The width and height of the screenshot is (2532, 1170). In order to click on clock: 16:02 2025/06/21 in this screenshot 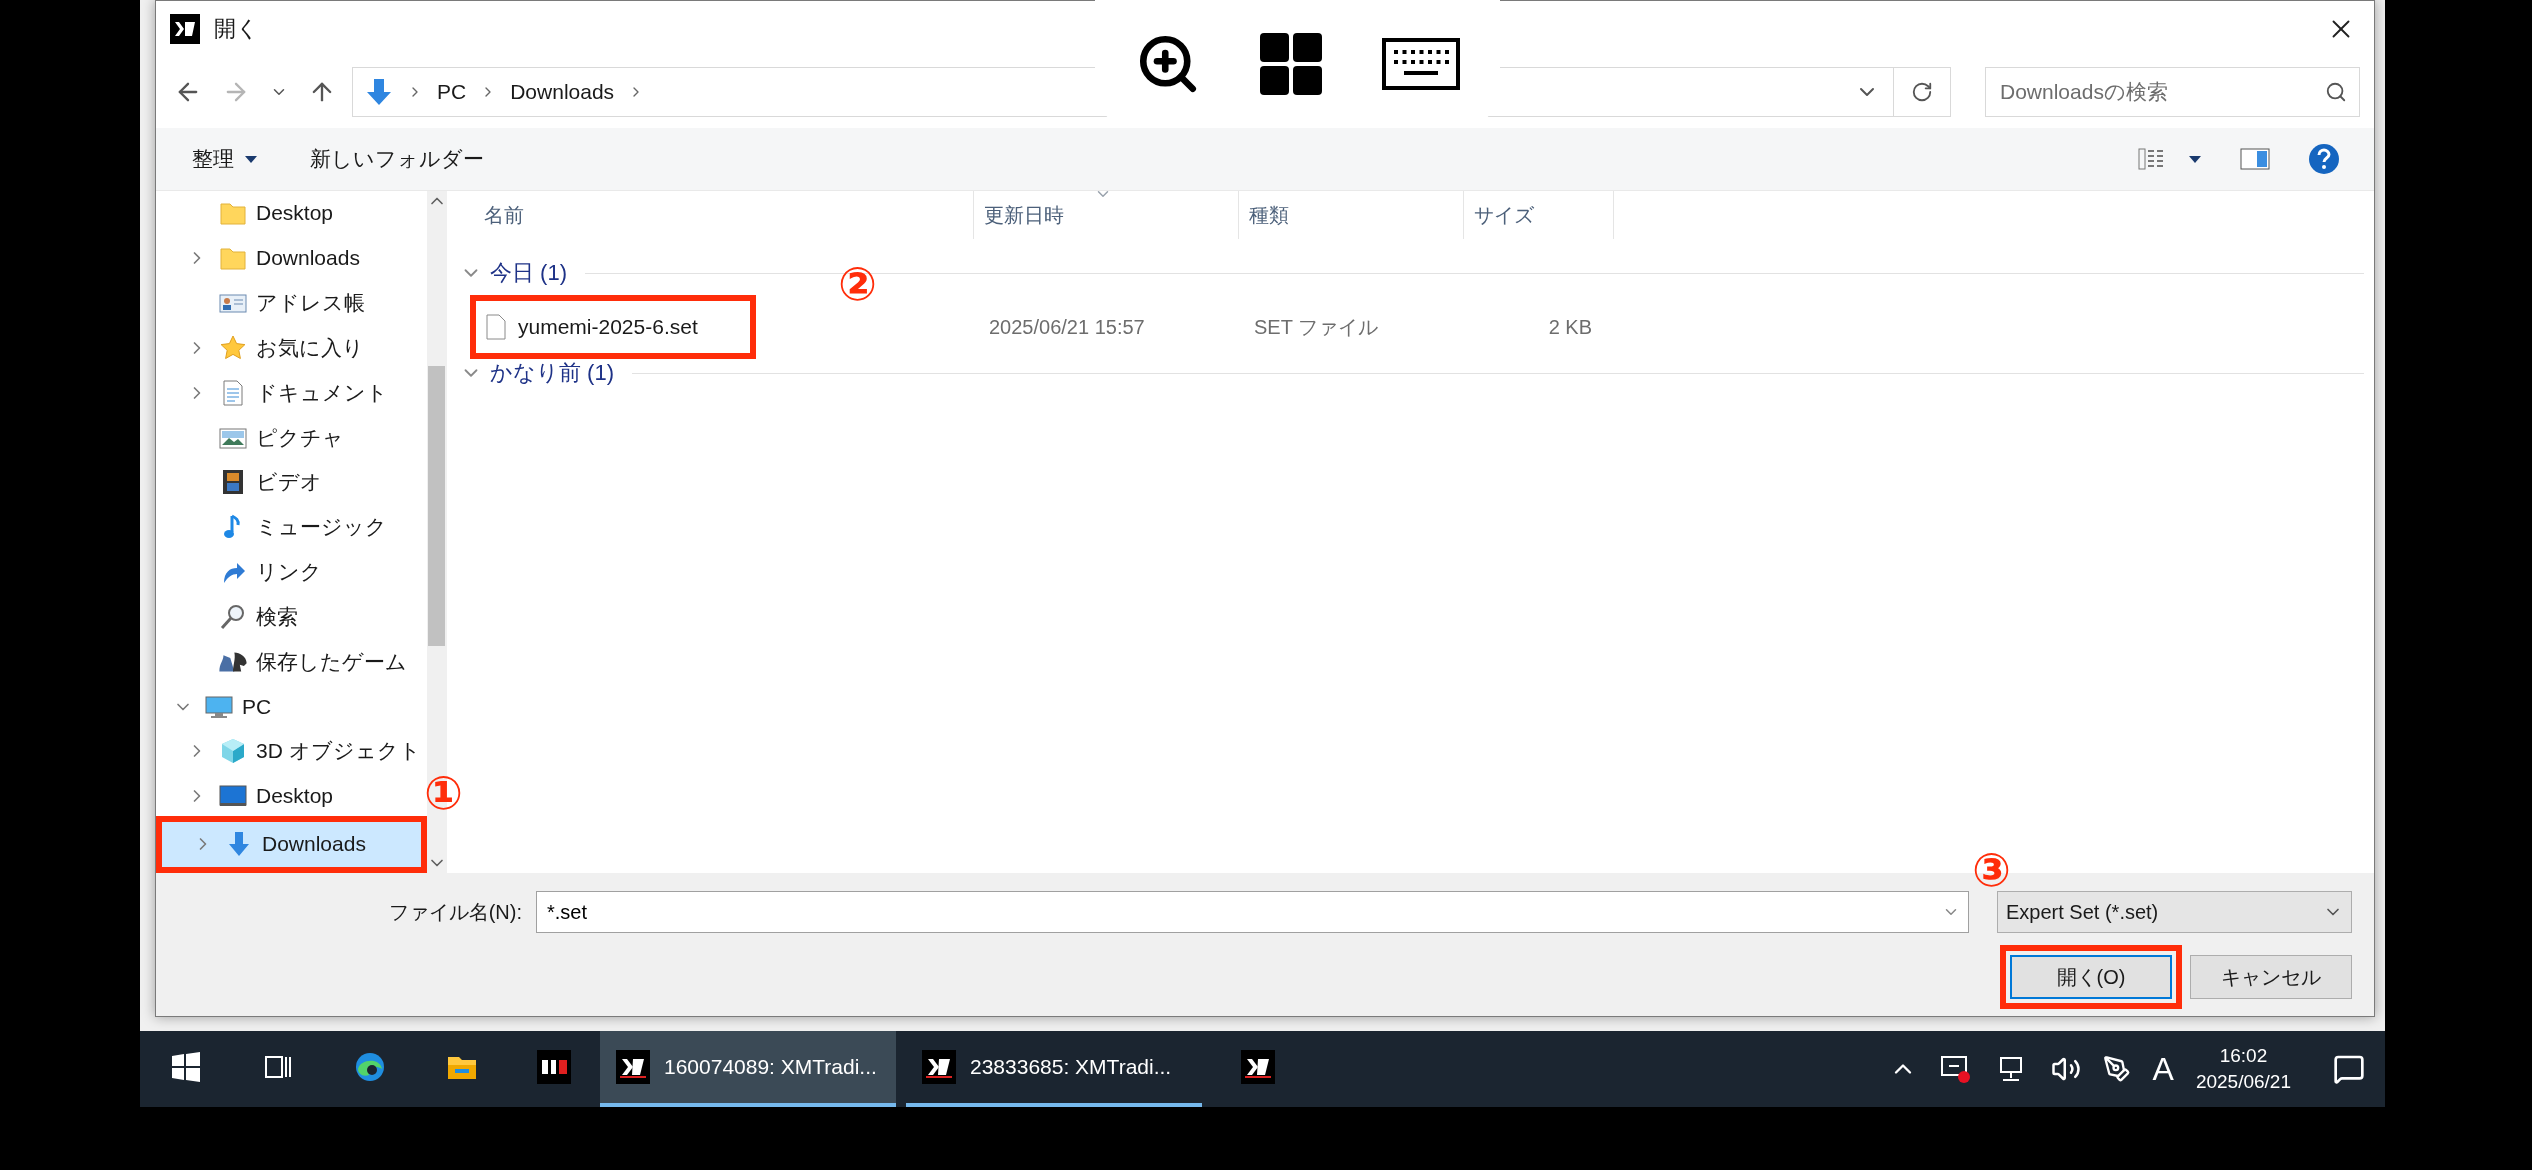, I will do `click(2243, 1069)`.